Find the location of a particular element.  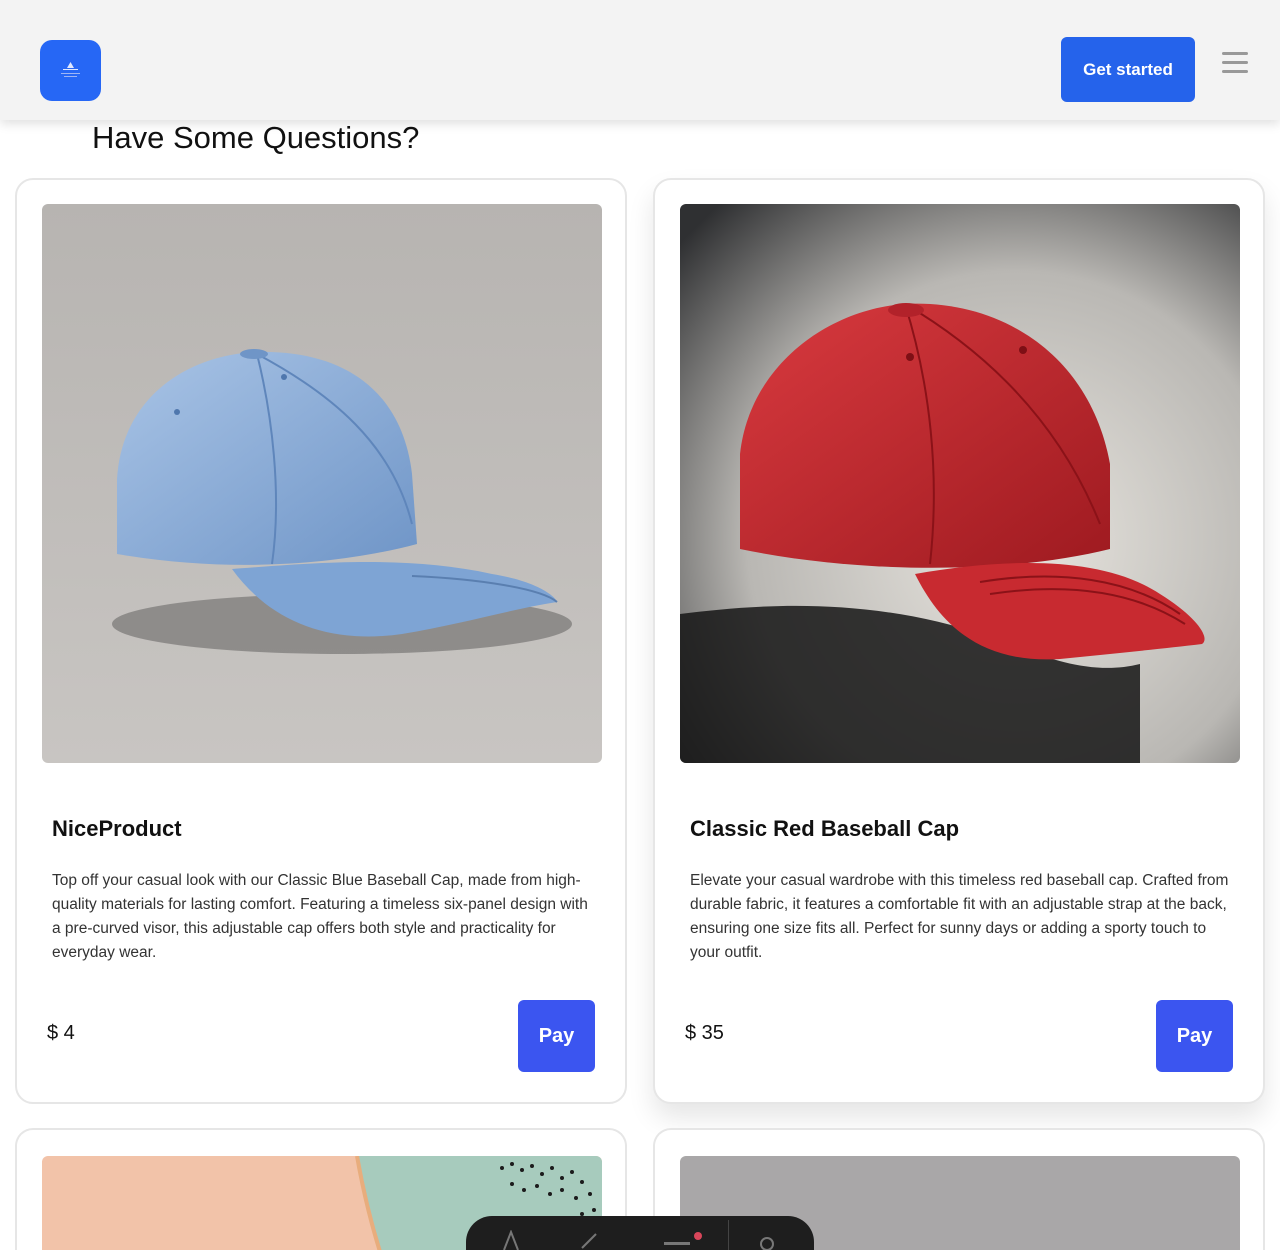

get-started-button: Get started is located at coordinates (1128, 69).